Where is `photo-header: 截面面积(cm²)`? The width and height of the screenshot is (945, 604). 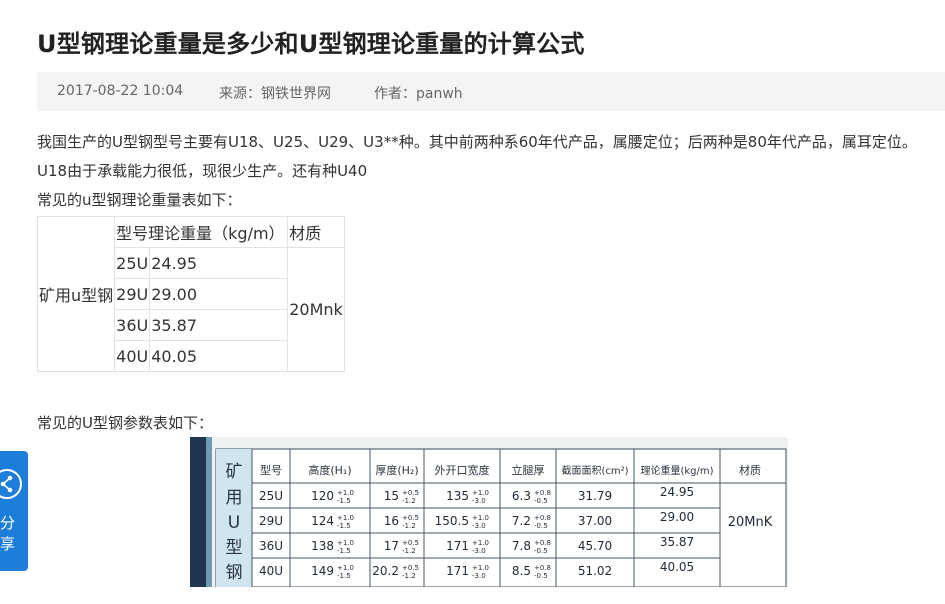 photo-header: 截面面积(cm²) is located at coordinates (594, 470).